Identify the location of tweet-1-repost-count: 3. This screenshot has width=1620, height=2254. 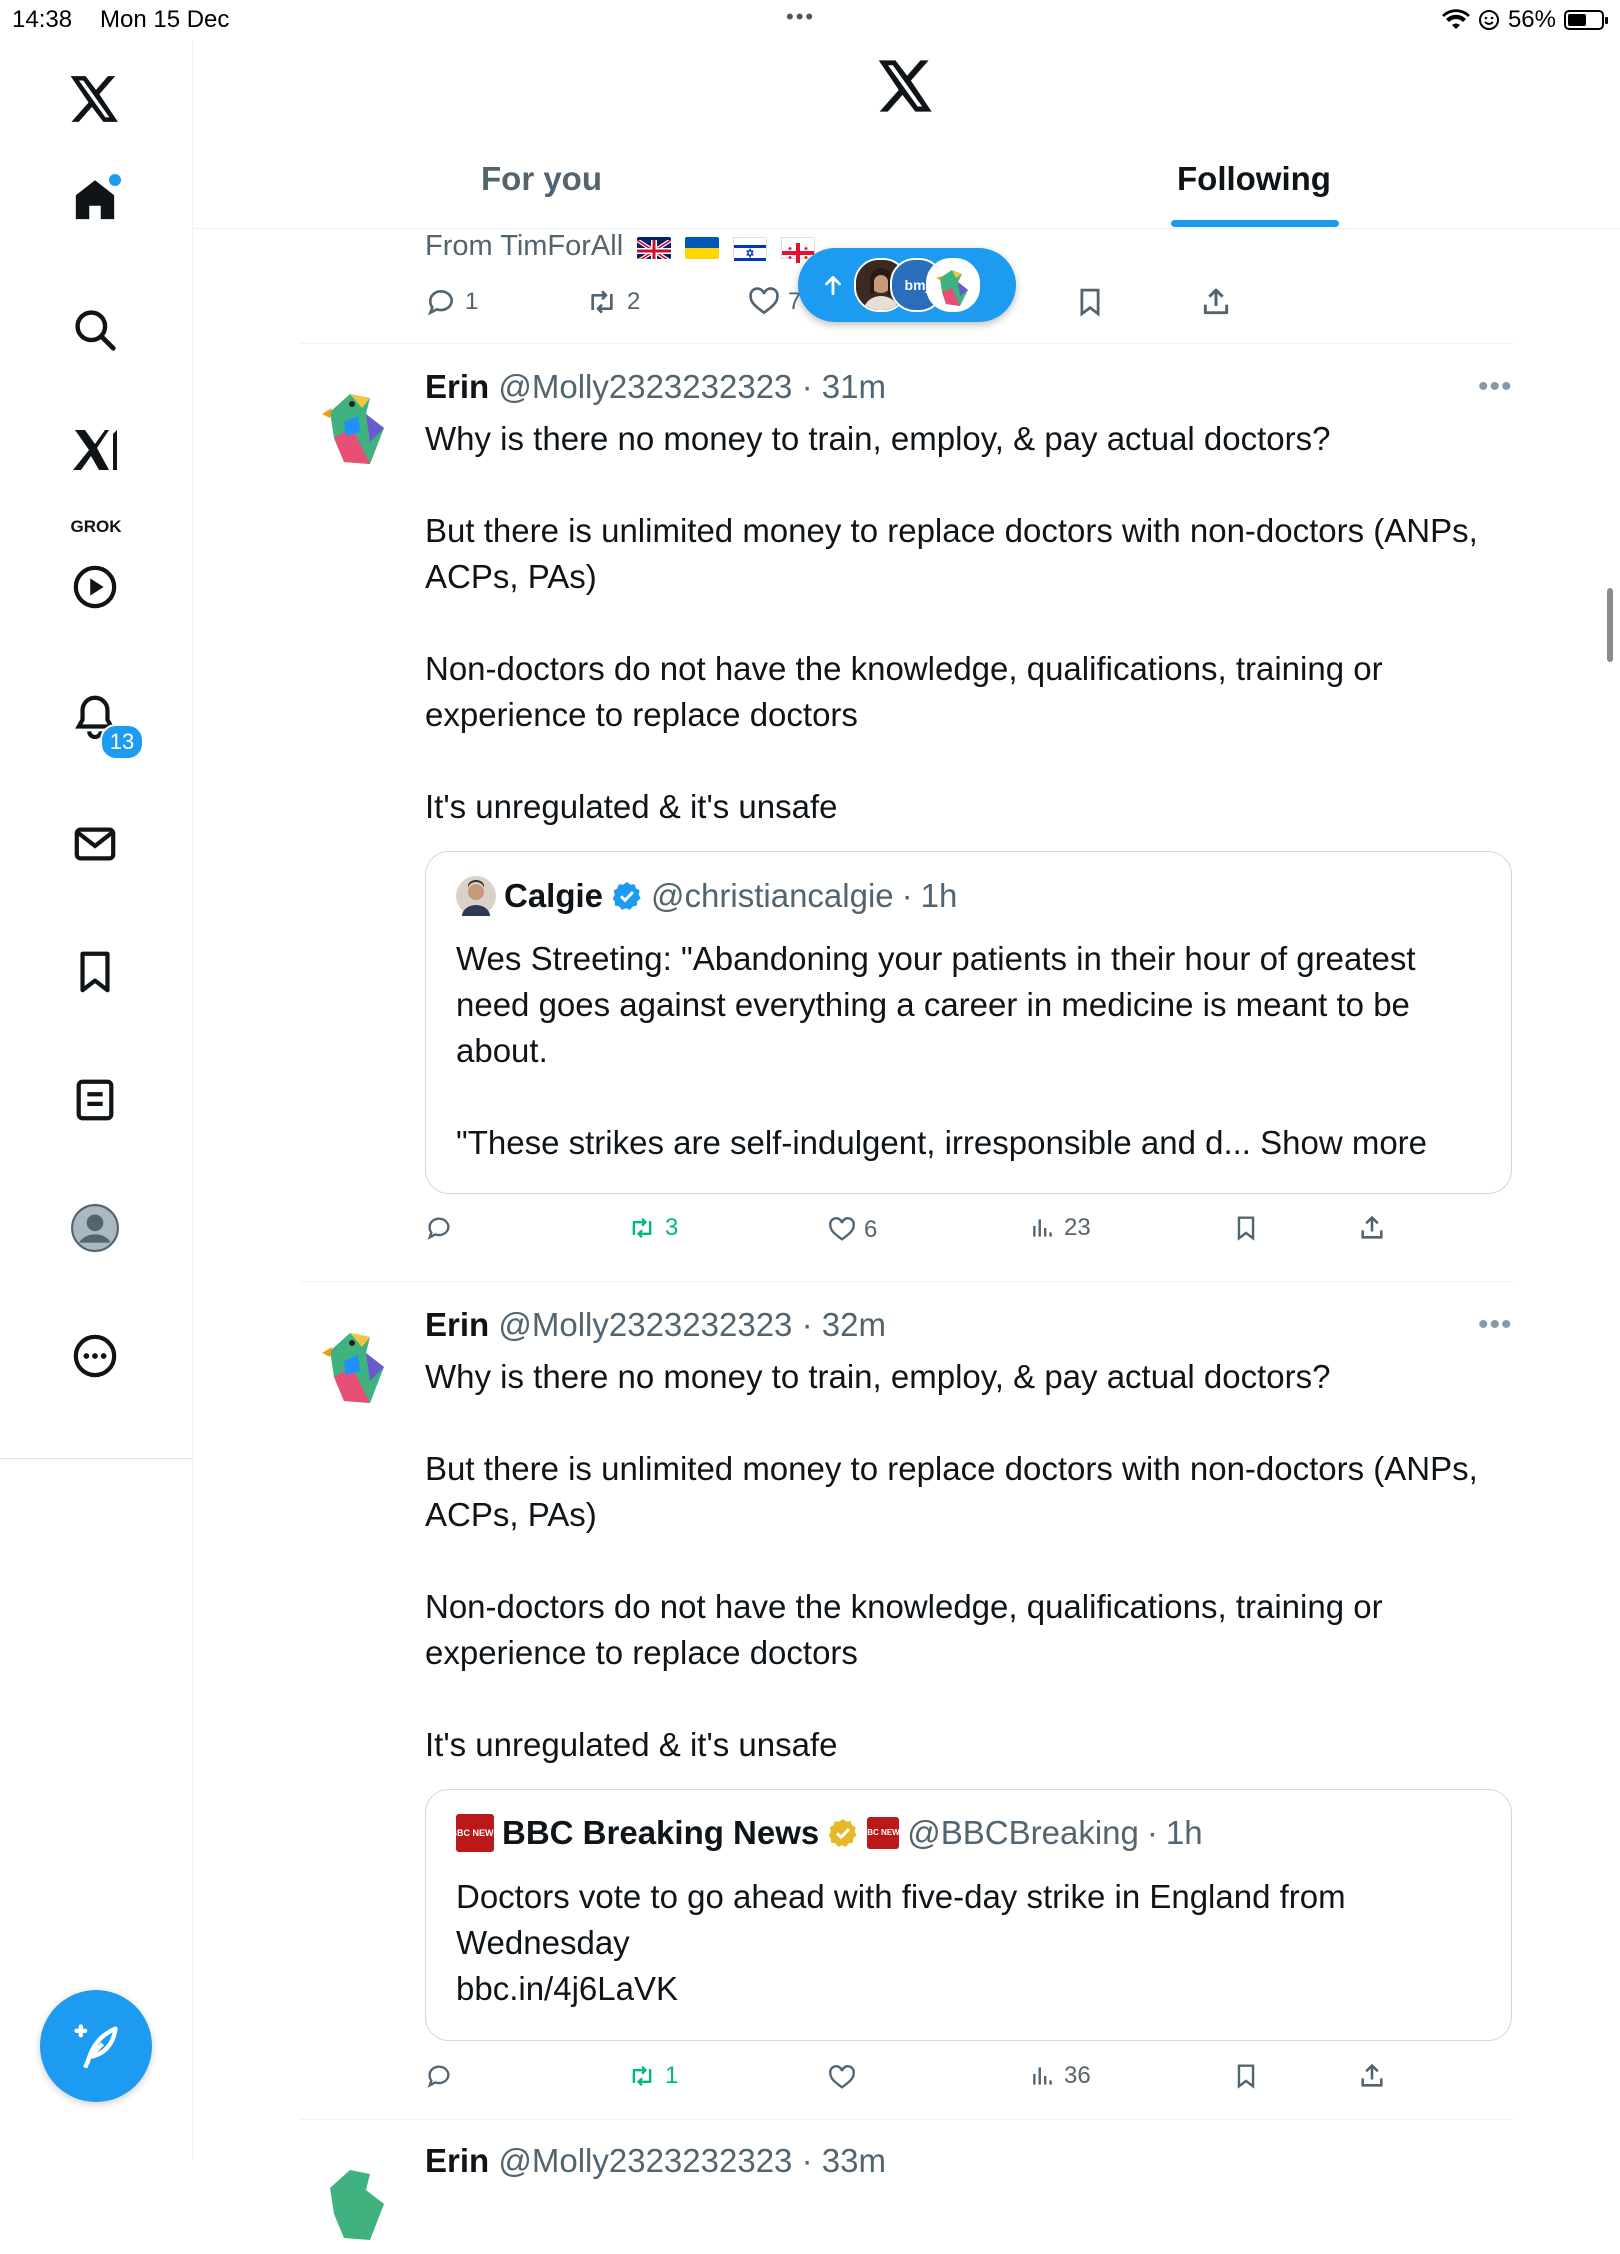
(672, 1227).